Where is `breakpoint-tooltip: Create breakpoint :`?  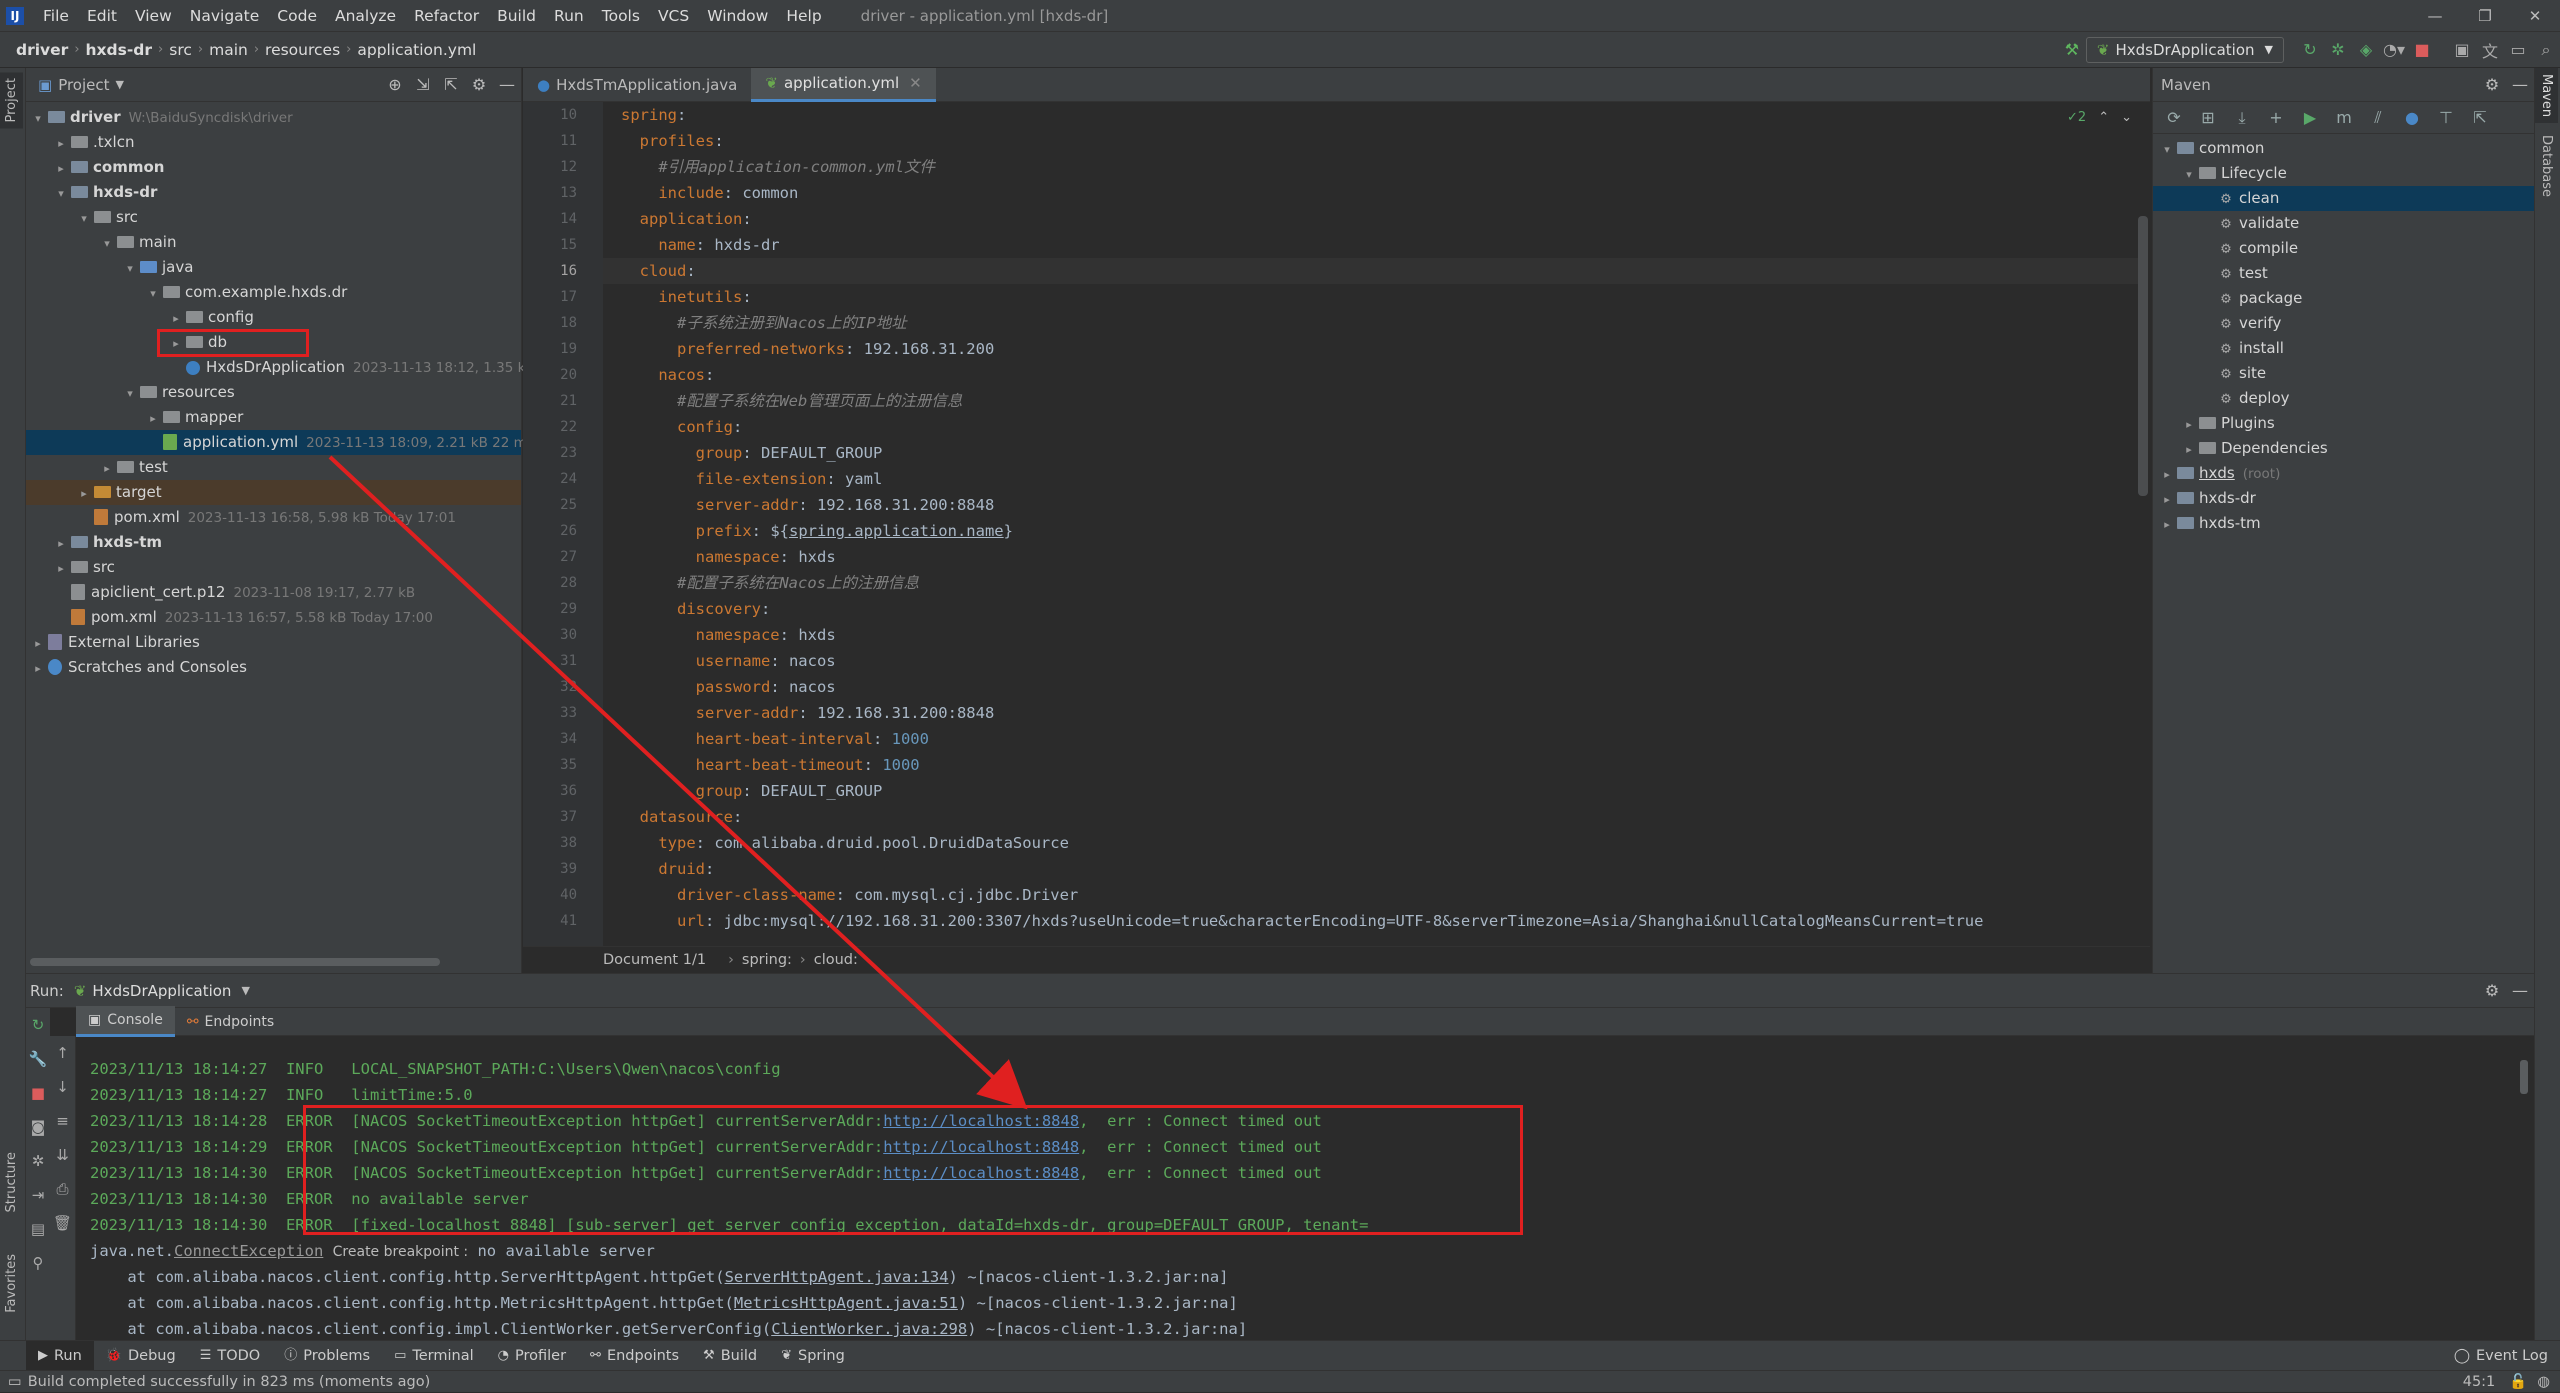 breakpoint-tooltip: Create breakpoint : is located at coordinates (400, 1252).